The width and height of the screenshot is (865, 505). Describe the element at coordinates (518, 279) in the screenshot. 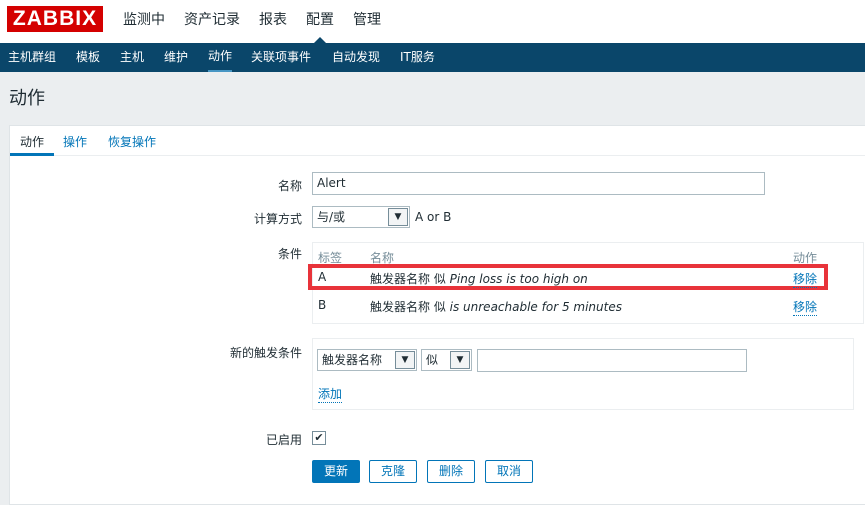

I see `condition-a-value: Ping loss is too high on` at that location.